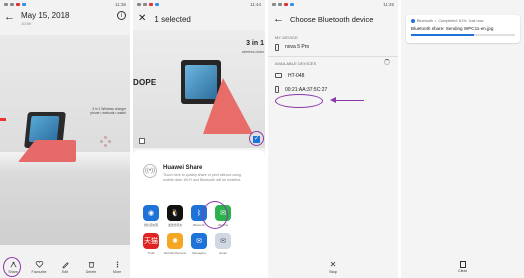 Image resolution: width=524 pixels, height=278 pixels. What do you see at coordinates (175, 253) in the screenshot?
I see `app-label: WeChat Moments` at bounding box center [175, 253].